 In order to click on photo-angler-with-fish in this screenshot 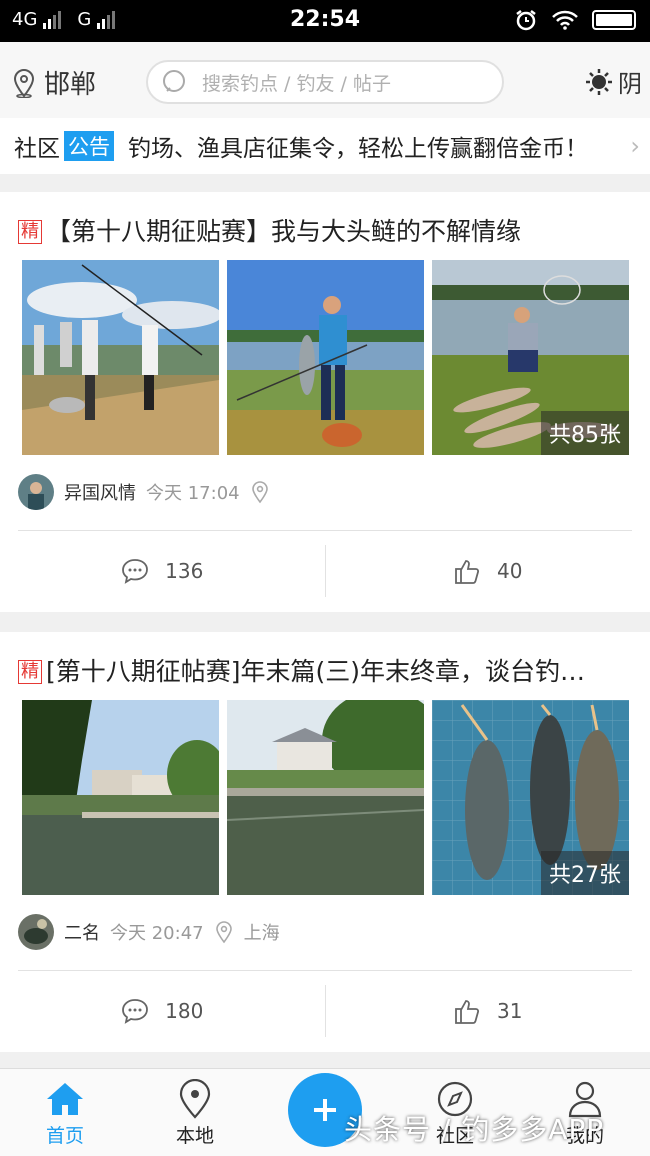, I will do `click(325, 357)`.